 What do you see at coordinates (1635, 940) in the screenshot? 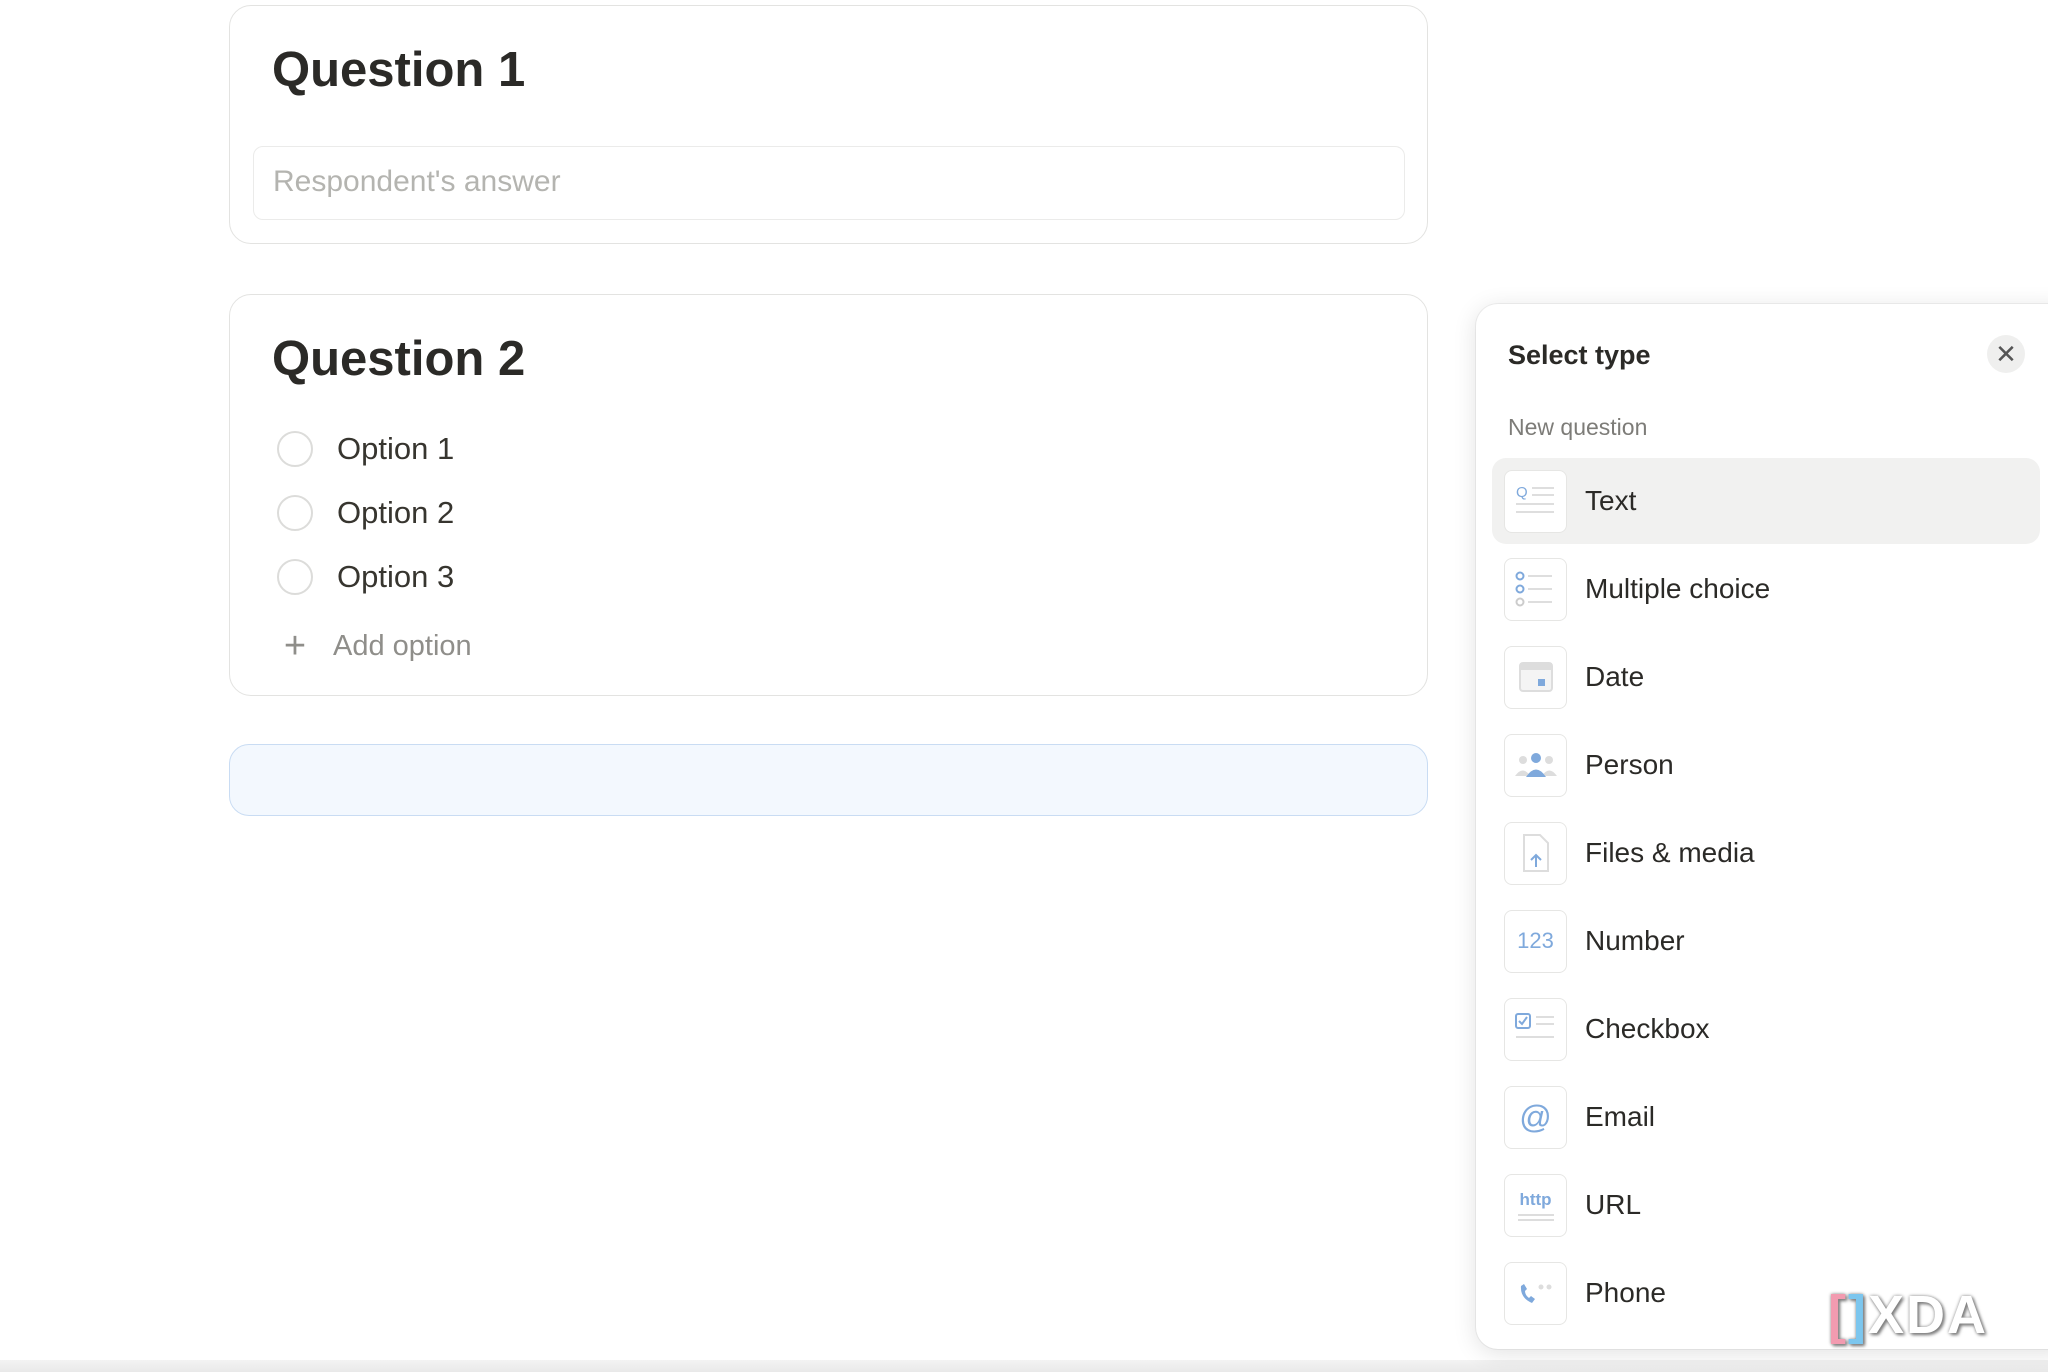
I see `type-label: Number` at bounding box center [1635, 940].